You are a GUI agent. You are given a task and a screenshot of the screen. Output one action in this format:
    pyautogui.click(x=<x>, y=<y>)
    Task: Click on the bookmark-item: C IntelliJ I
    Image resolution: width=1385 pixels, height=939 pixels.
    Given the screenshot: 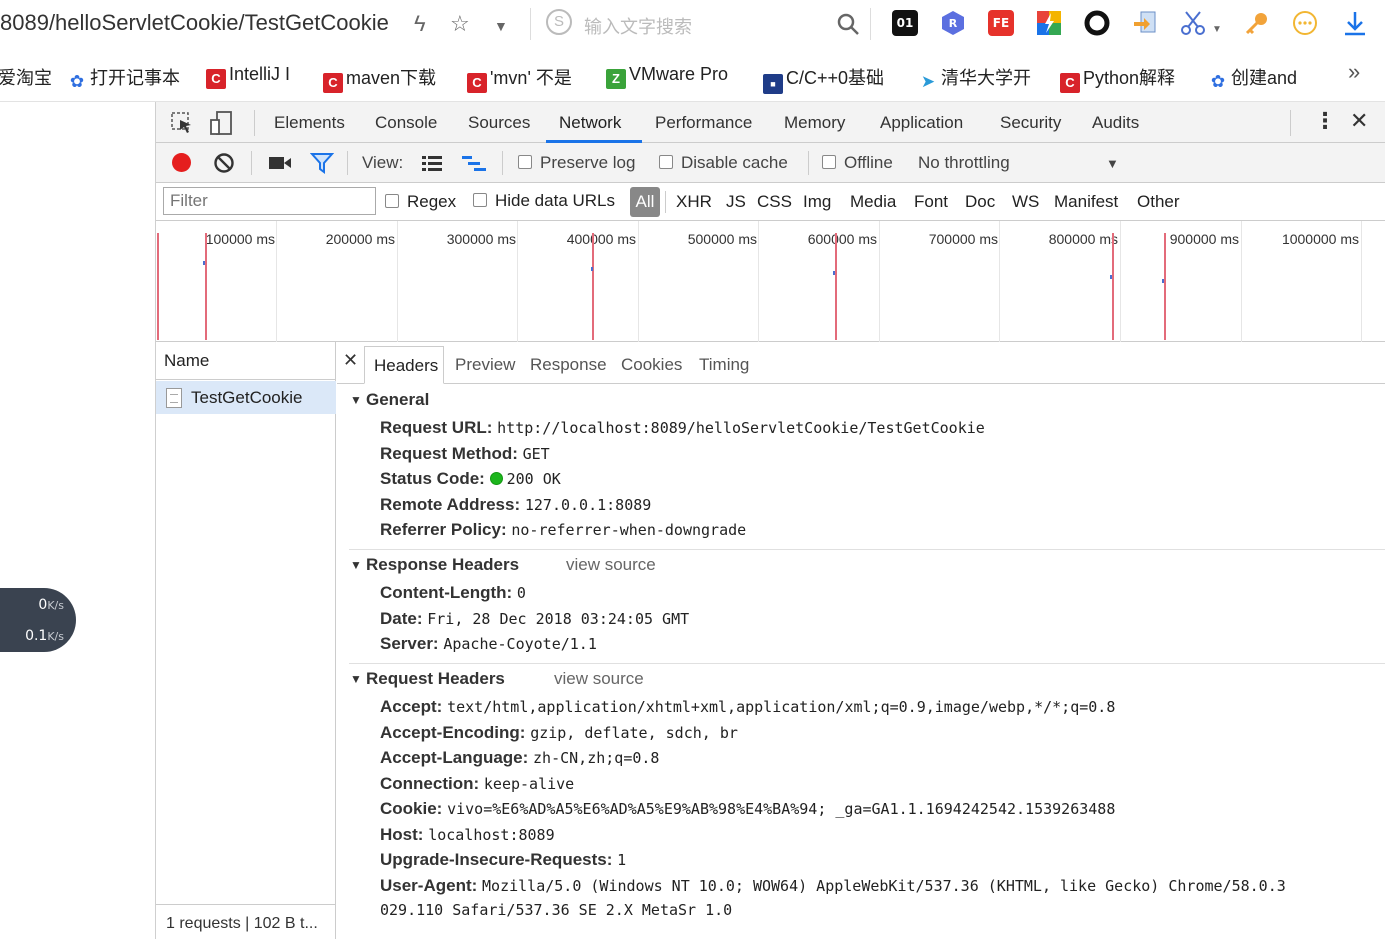 What is the action you would take?
    pyautogui.click(x=248, y=76)
    